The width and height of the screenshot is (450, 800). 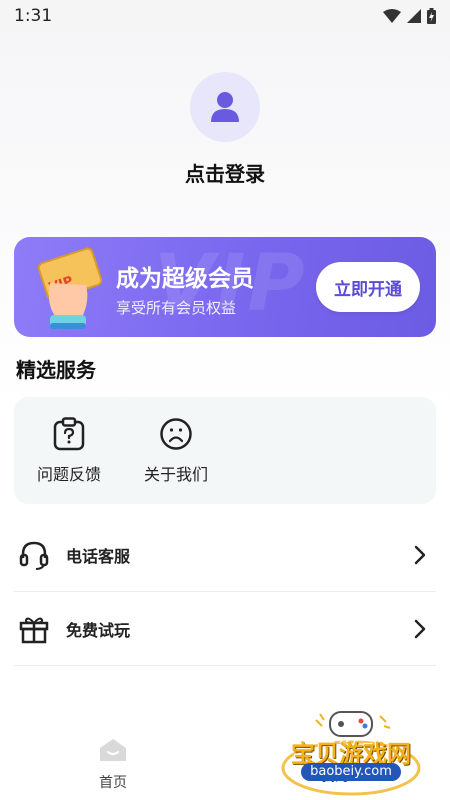 What do you see at coordinates (34, 630) in the screenshot?
I see `gift-icon` at bounding box center [34, 630].